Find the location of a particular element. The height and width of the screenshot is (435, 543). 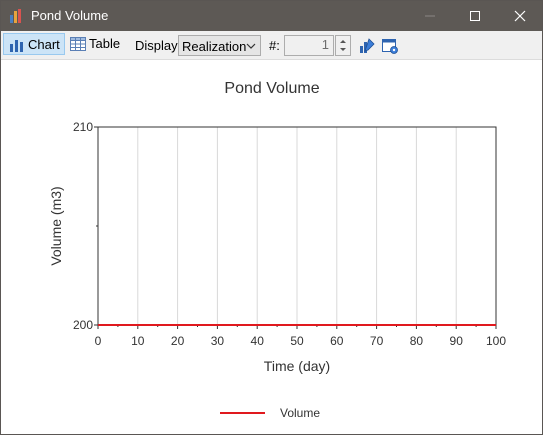

toolbar: Chart Table Display: Realization #: 1 is located at coordinates (271, 45).